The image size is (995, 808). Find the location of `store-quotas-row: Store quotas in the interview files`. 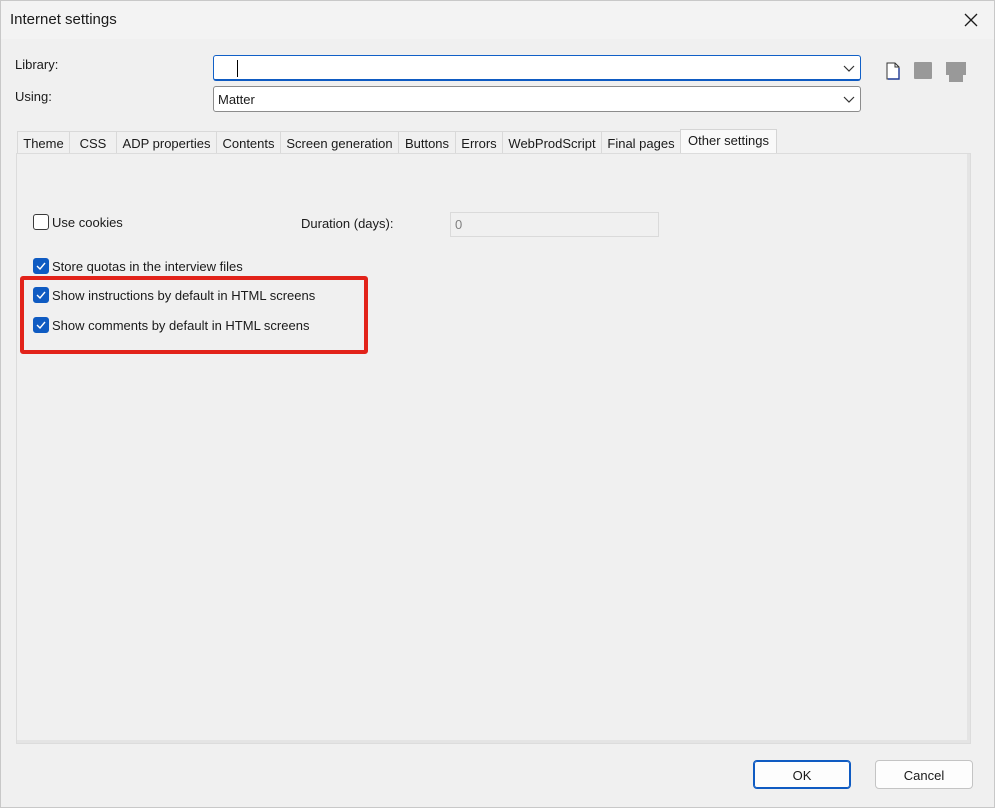

store-quotas-row: Store quotas in the interview files is located at coordinates (138, 266).